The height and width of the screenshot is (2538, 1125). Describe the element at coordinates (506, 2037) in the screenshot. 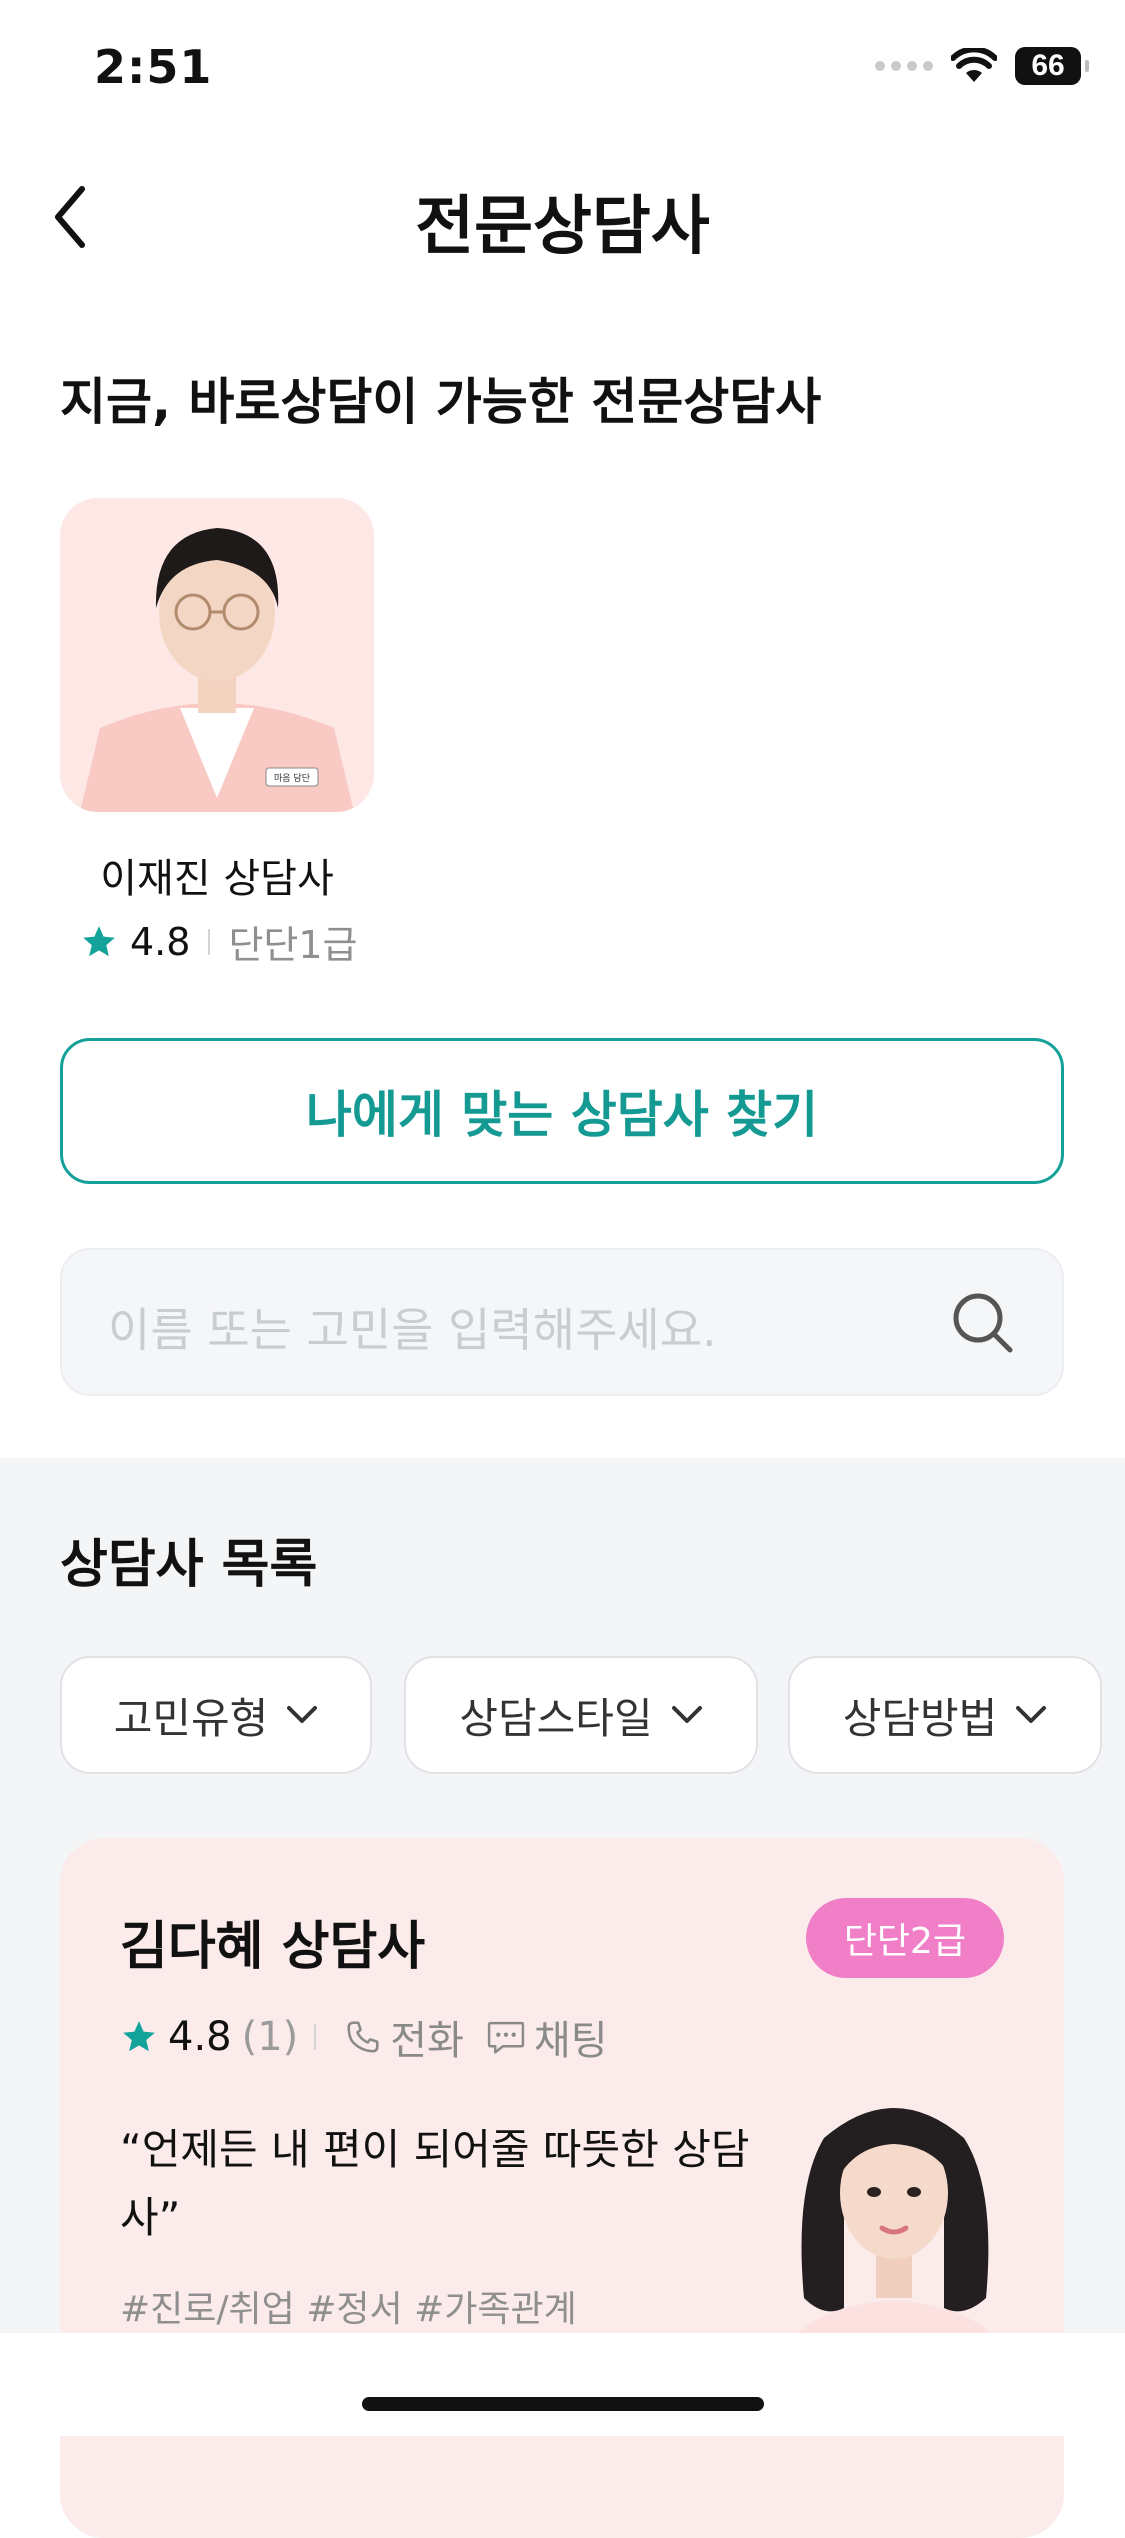

I see `chat-icon` at that location.